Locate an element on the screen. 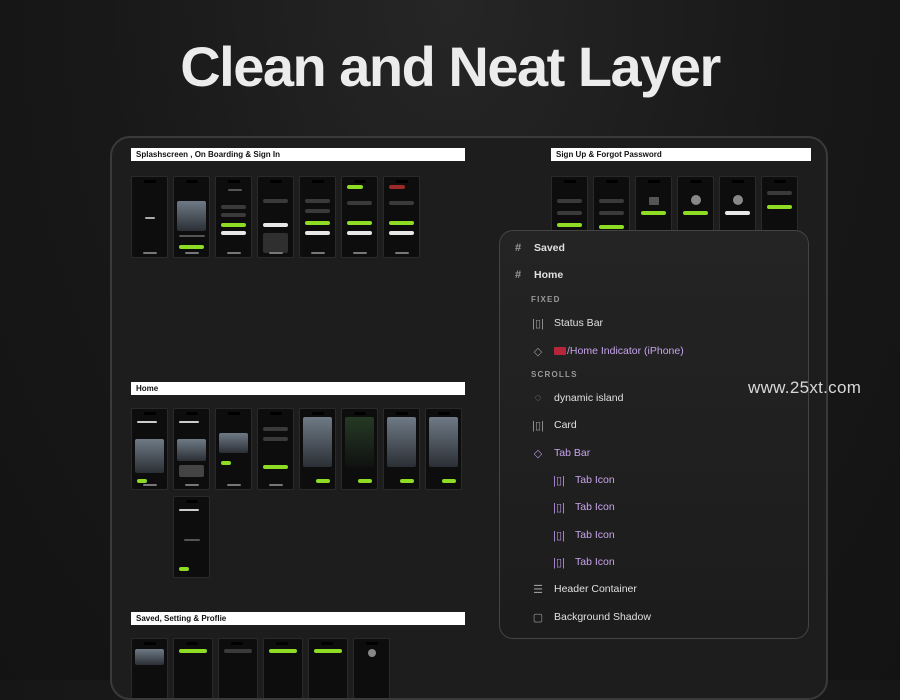  layer-background-shadow: ▢ Background Shadow is located at coordinates (591, 617).